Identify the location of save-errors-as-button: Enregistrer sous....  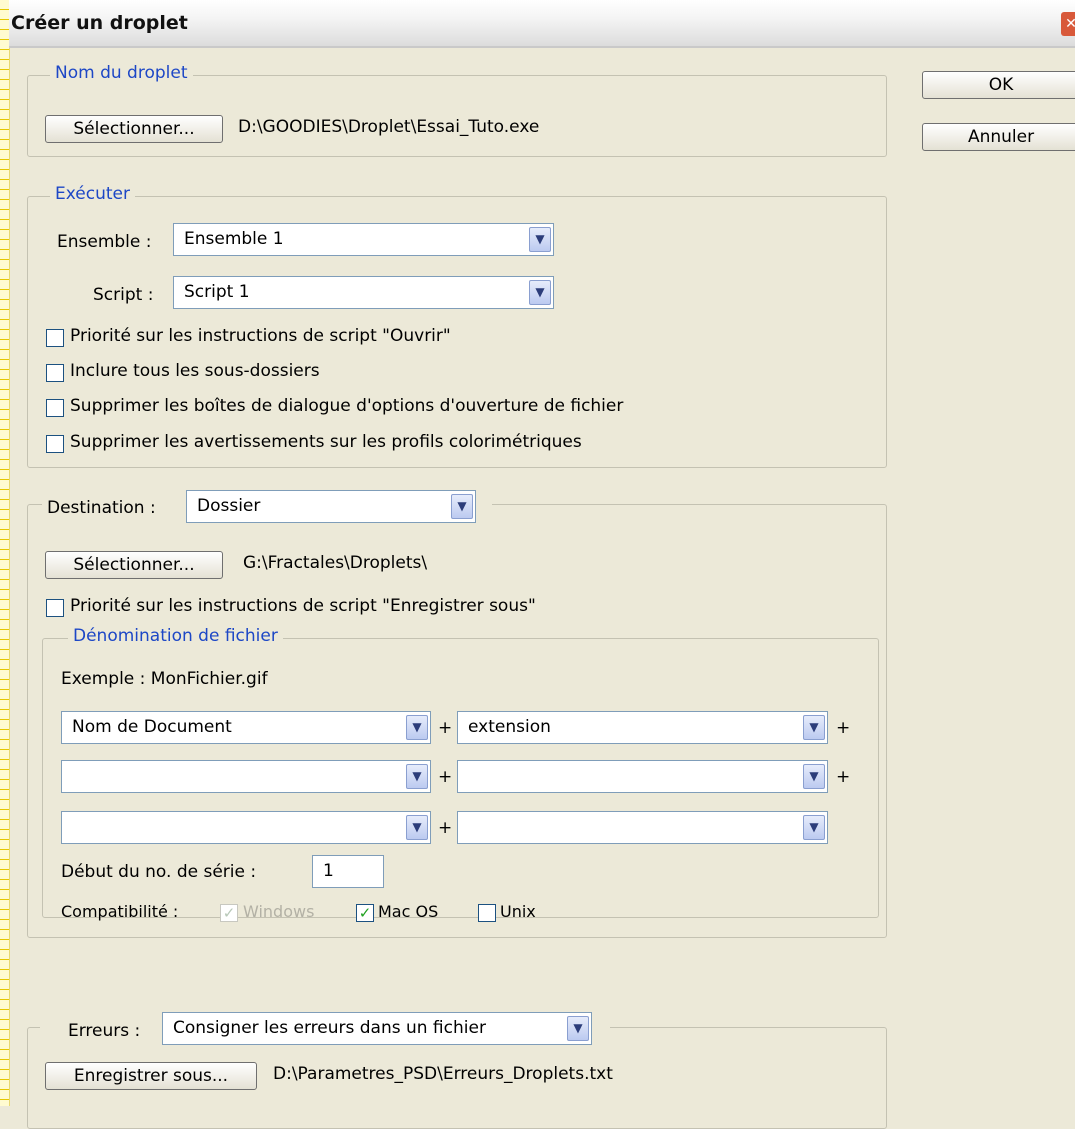
(151, 1076).